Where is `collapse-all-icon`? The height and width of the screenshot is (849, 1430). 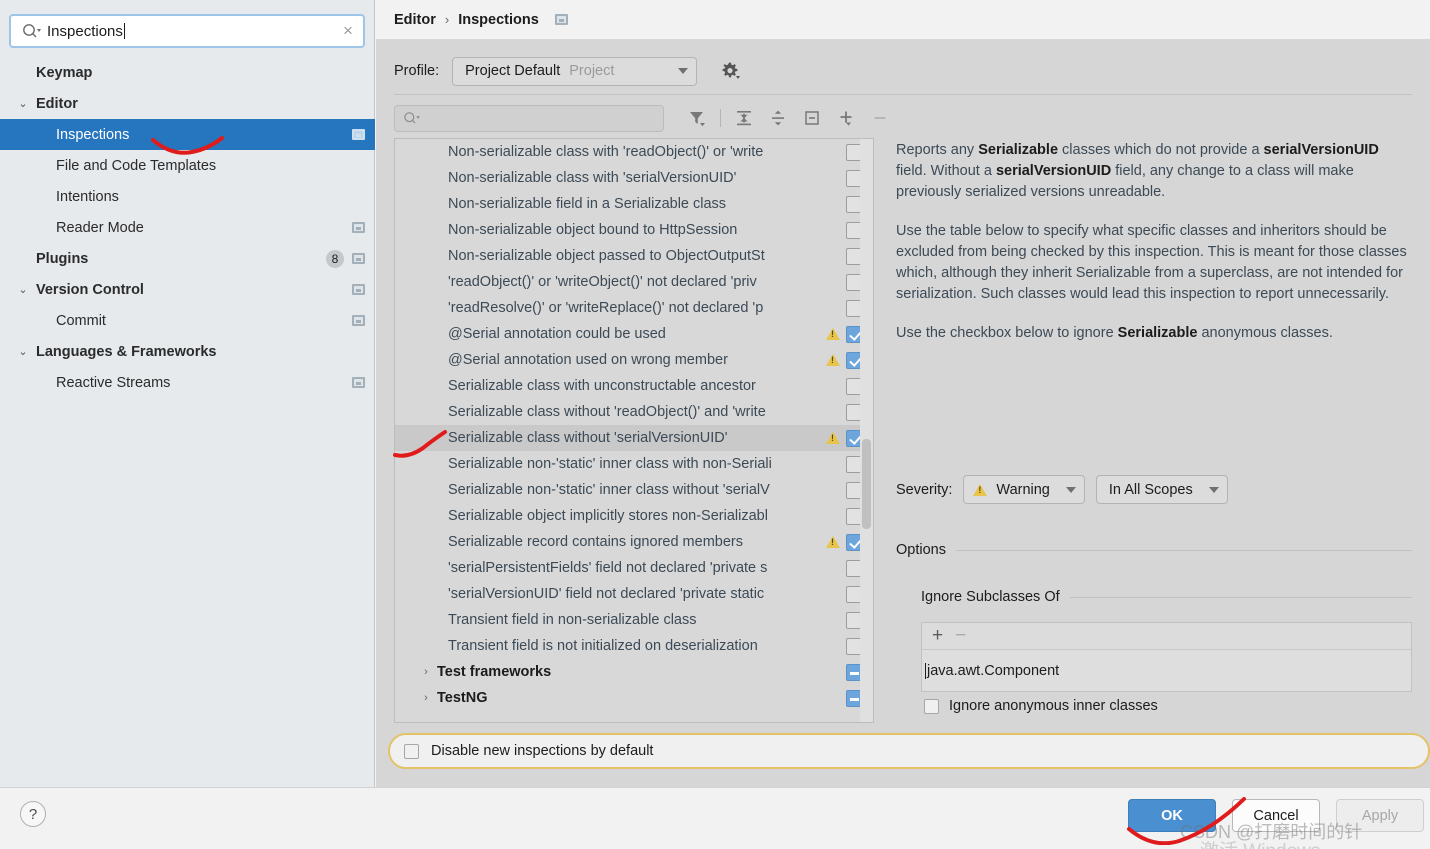
collapse-all-icon is located at coordinates (778, 118).